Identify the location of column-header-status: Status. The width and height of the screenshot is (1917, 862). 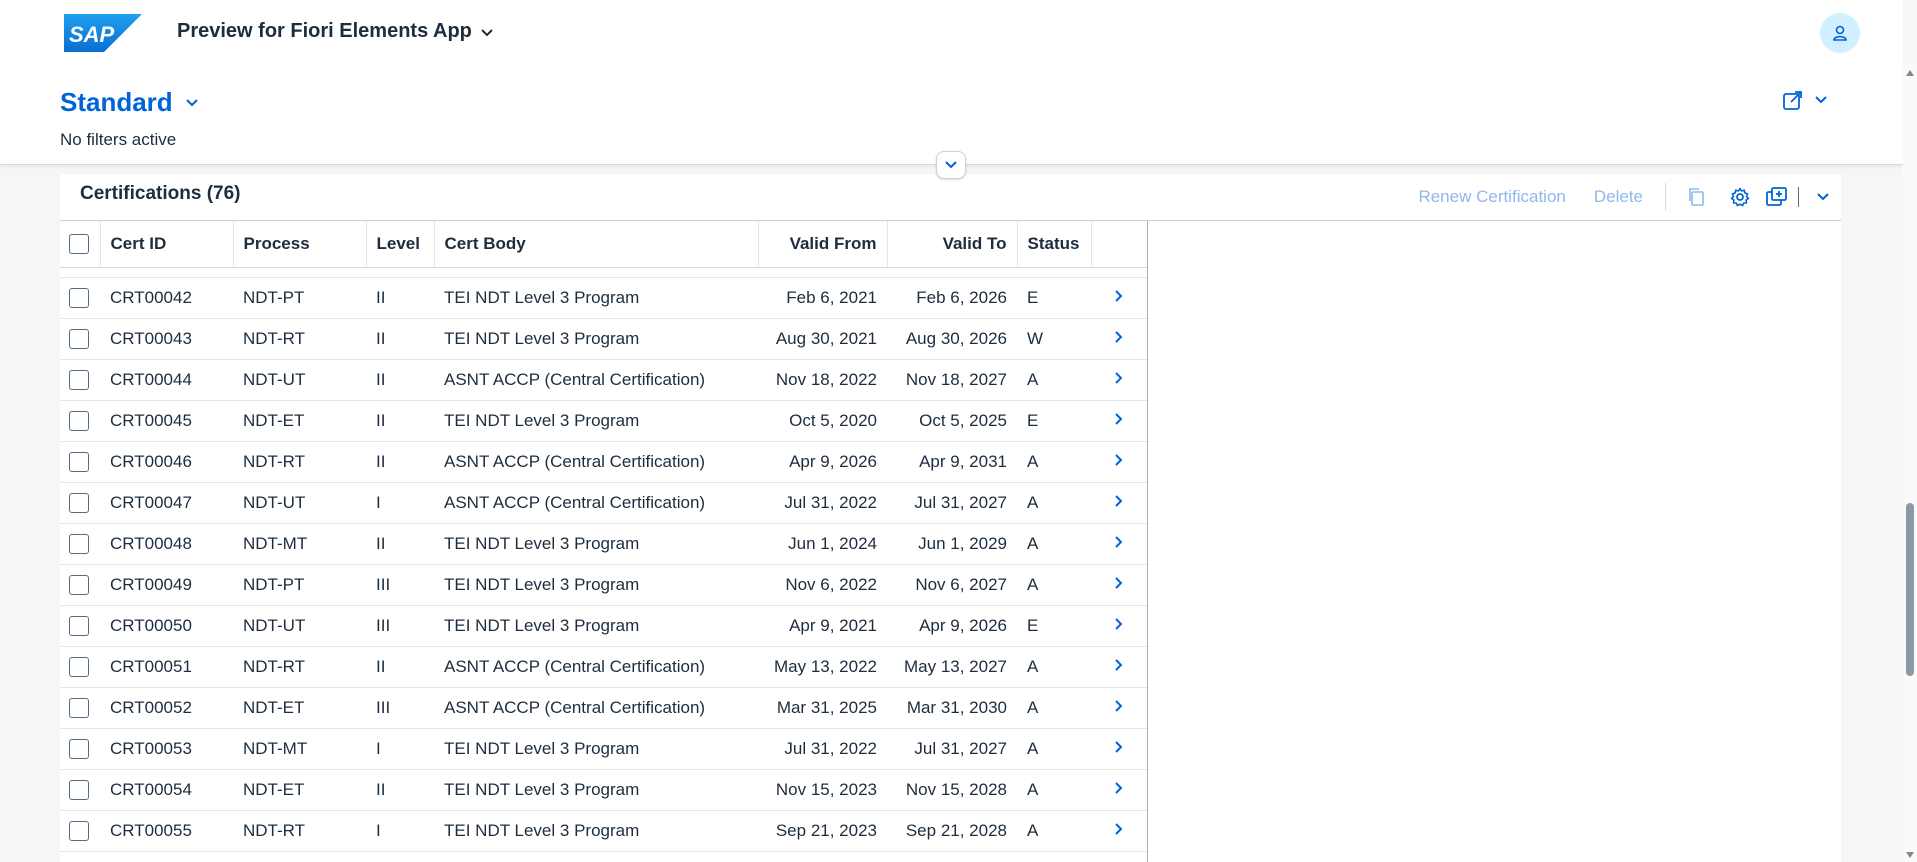
(1054, 244).